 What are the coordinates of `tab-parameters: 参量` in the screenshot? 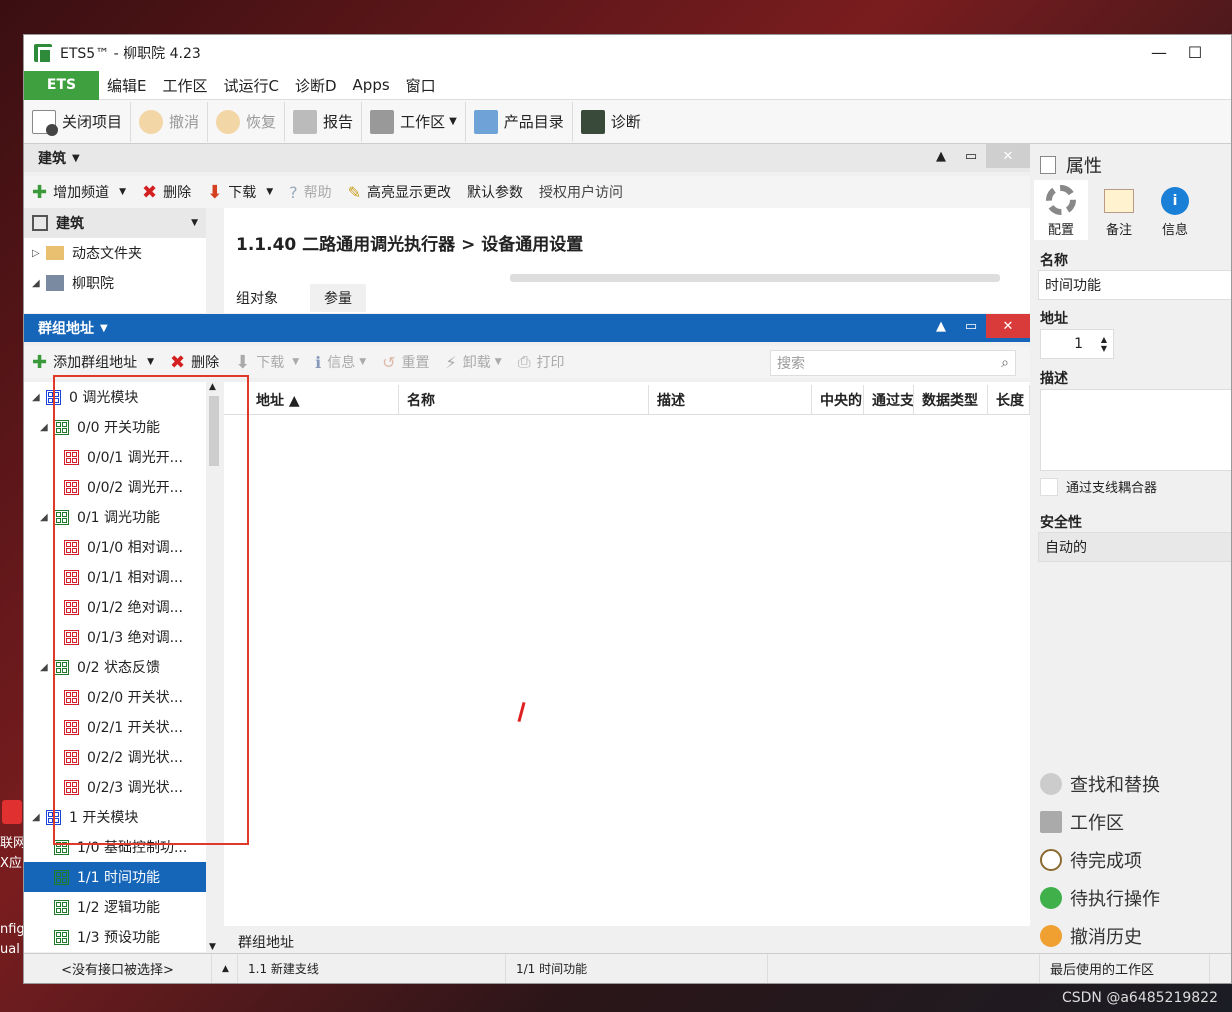 It's located at (338, 298).